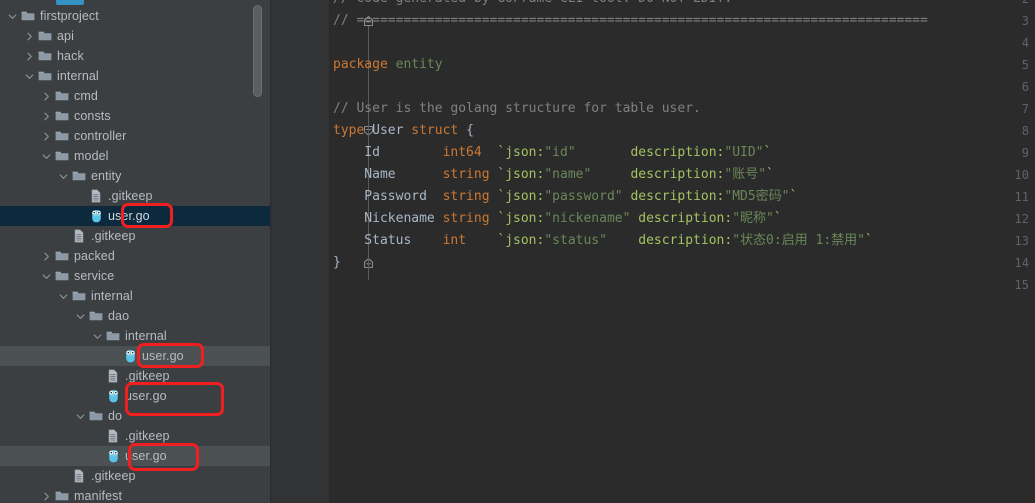  I want to click on code-fold-gutter, so click(344, 251).